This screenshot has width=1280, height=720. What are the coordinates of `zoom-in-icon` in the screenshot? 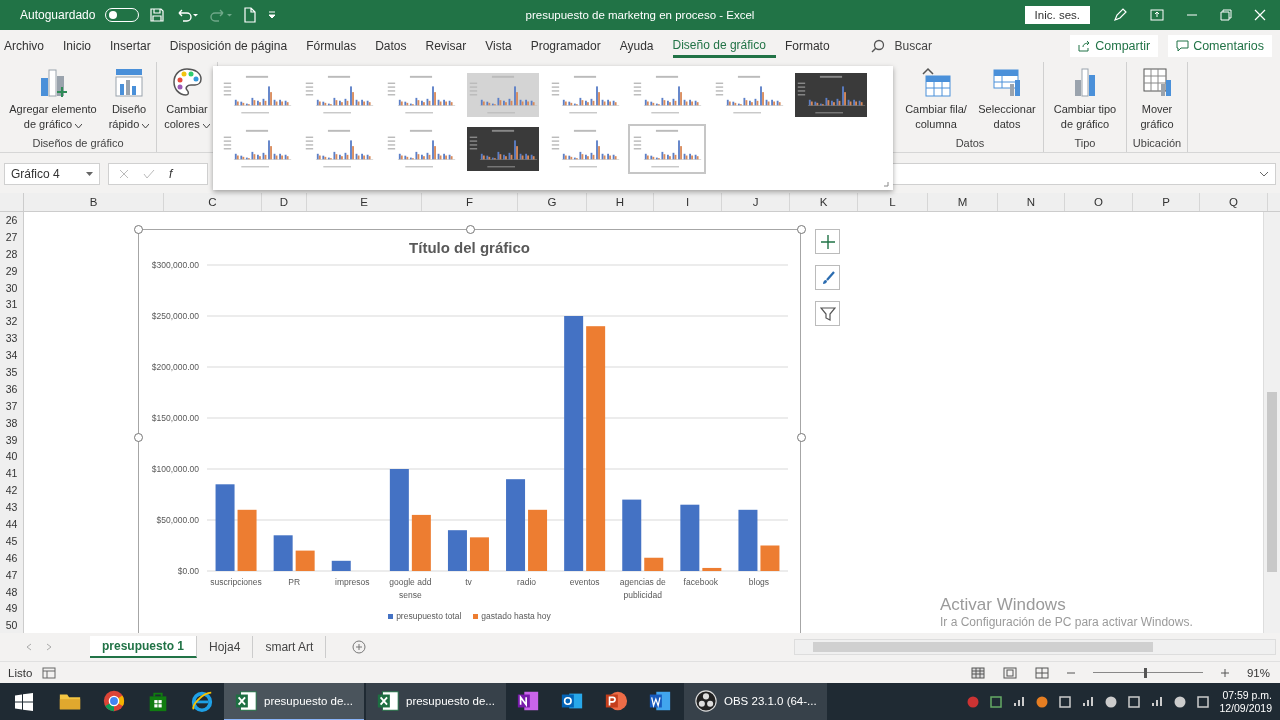 It's located at (1224, 672).